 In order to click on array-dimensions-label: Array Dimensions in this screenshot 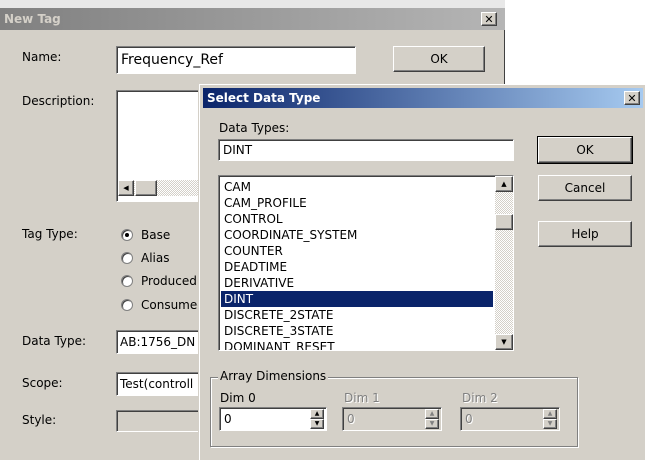, I will do `click(273, 376)`.